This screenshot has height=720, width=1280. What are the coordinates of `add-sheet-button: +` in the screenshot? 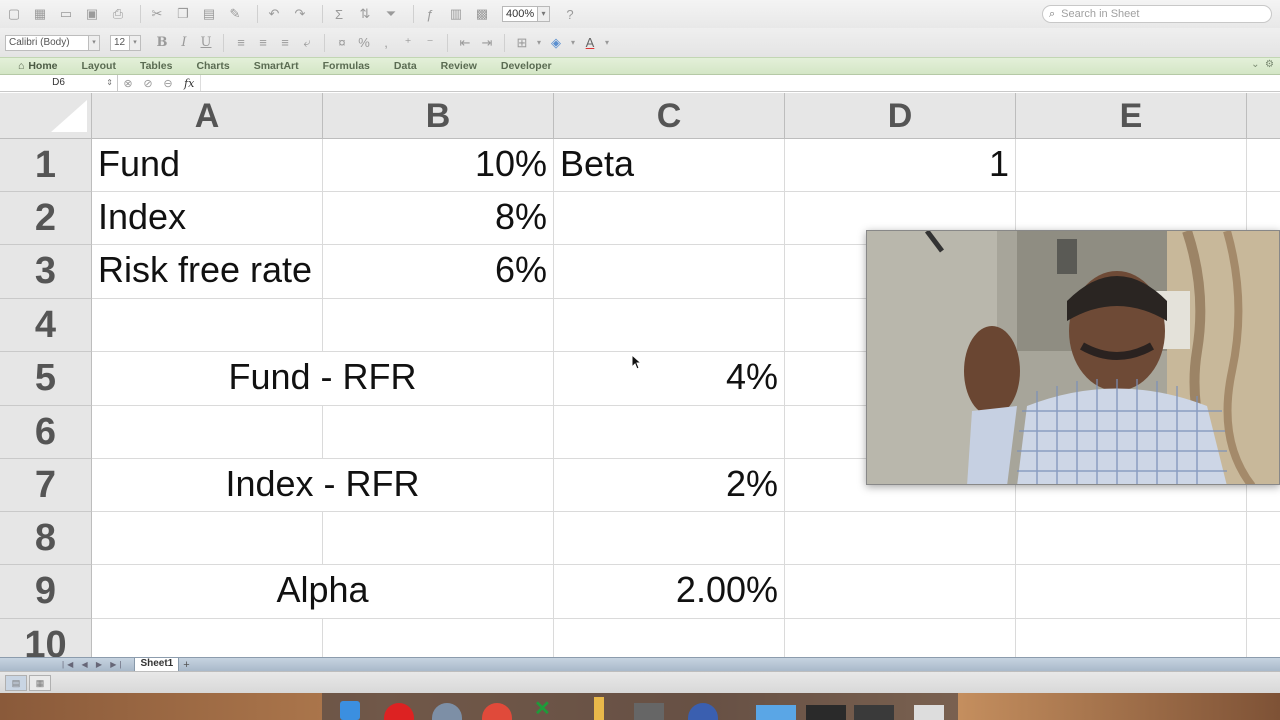 It's located at (186, 665).